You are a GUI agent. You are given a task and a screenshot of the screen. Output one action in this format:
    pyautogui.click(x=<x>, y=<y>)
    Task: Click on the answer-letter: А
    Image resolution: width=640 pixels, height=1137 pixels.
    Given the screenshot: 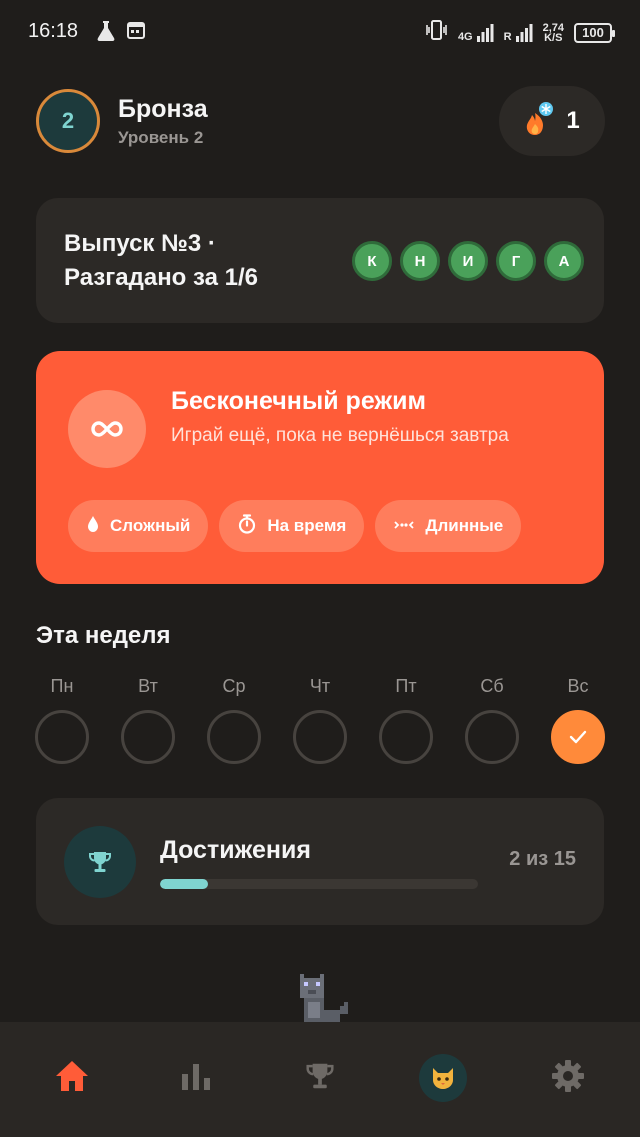 What is the action you would take?
    pyautogui.click(x=564, y=261)
    